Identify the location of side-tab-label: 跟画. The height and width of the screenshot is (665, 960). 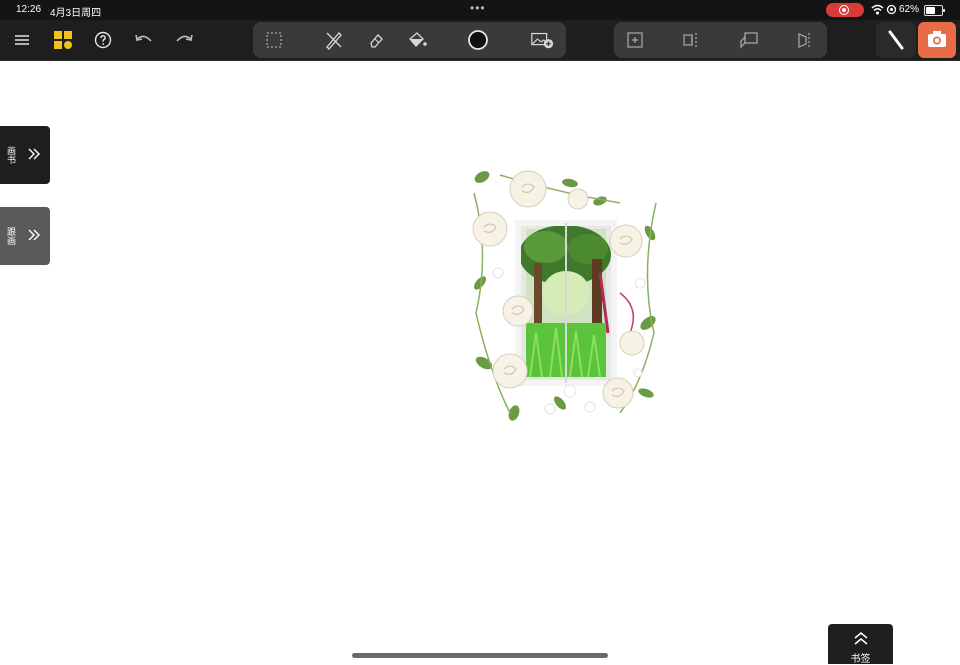
(11, 236).